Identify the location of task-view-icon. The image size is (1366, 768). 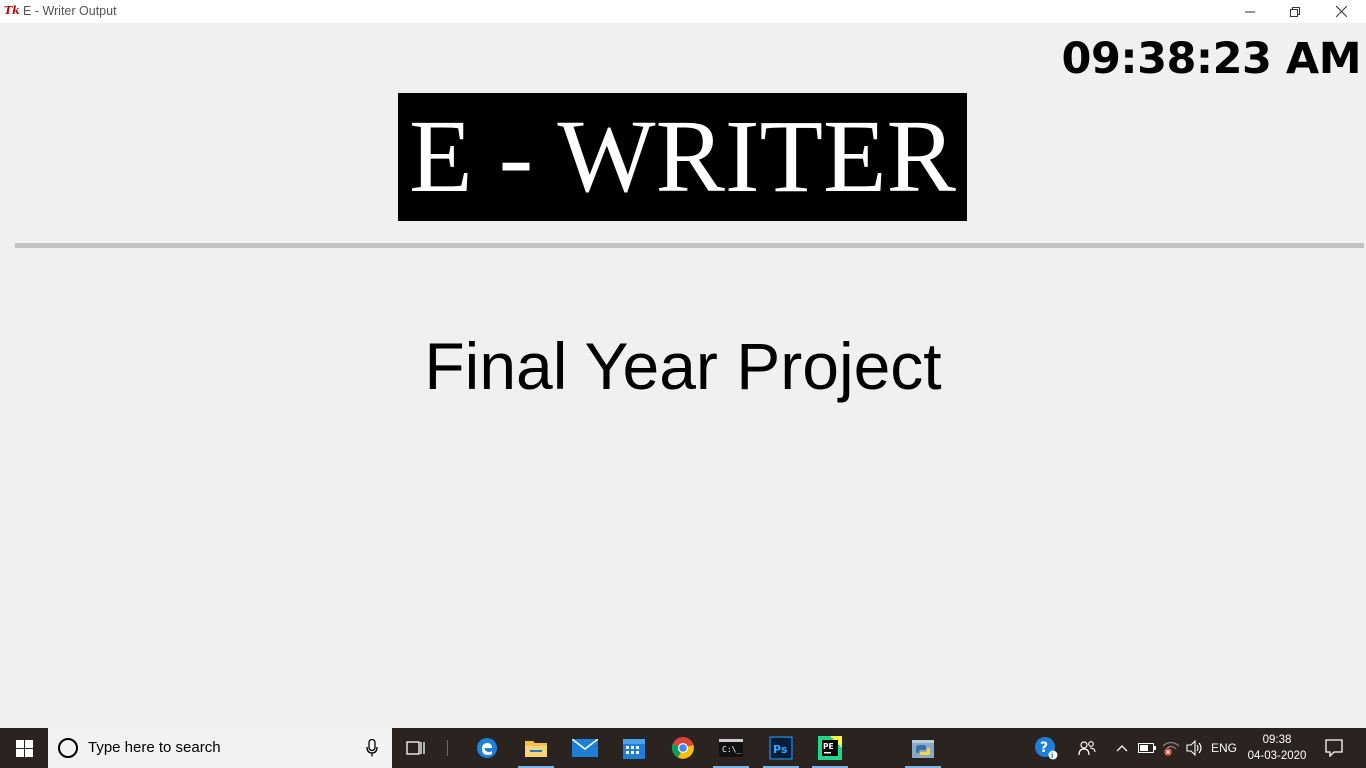
(415, 748).